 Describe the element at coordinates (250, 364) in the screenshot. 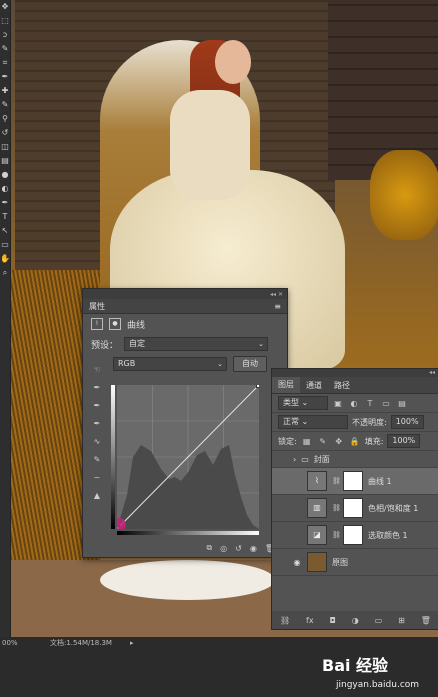

I see `auto-button: 自动` at that location.